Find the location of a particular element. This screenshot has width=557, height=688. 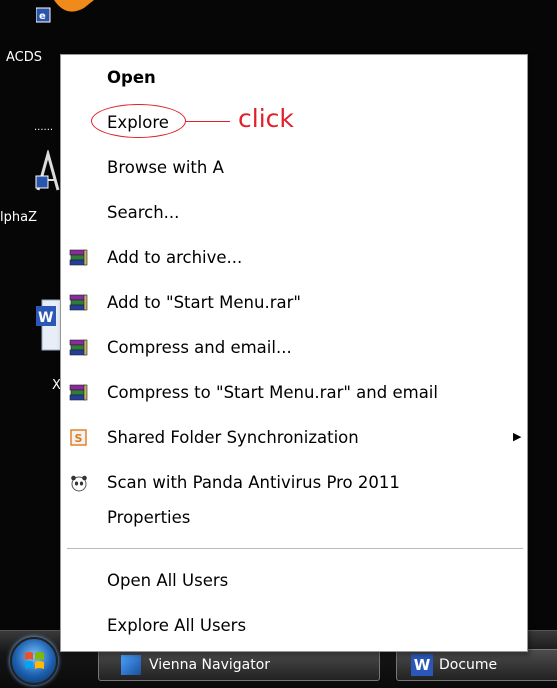

menu-item-label: Add to "Start Menu.rar" is located at coordinates (204, 302).